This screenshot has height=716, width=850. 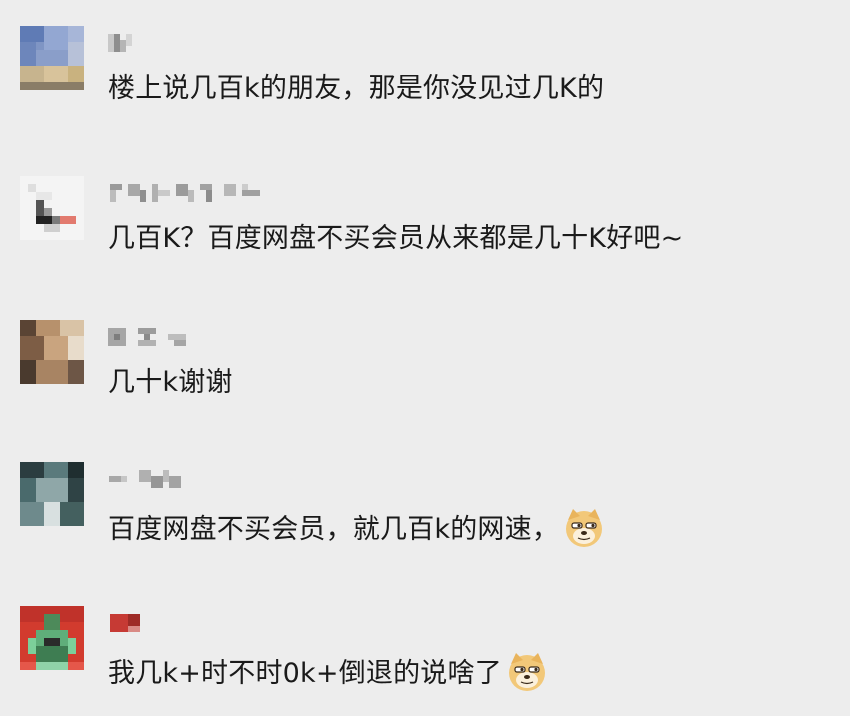 I want to click on comment-text-content: 百度网盘不买会员，就几百k的网速，, so click(x=334, y=529).